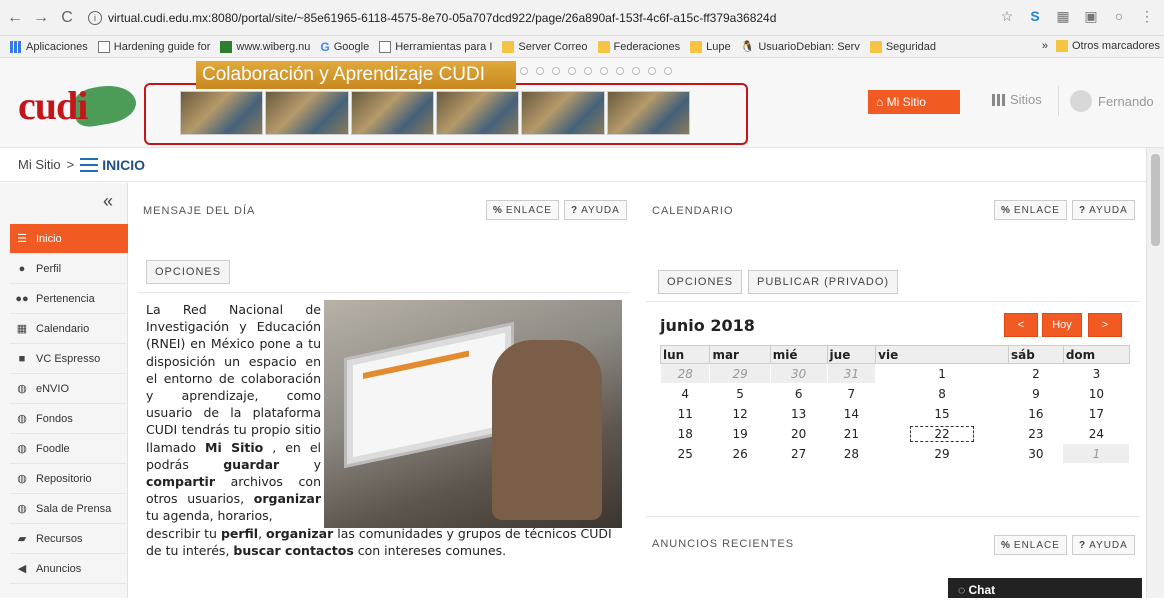  What do you see at coordinates (1096, 354) in the screenshot?
I see `weekday-header: dom` at bounding box center [1096, 354].